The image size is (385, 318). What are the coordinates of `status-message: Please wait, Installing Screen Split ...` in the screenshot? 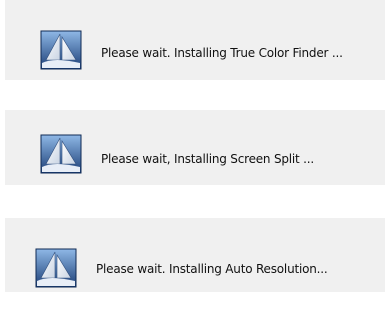 It's located at (208, 159).